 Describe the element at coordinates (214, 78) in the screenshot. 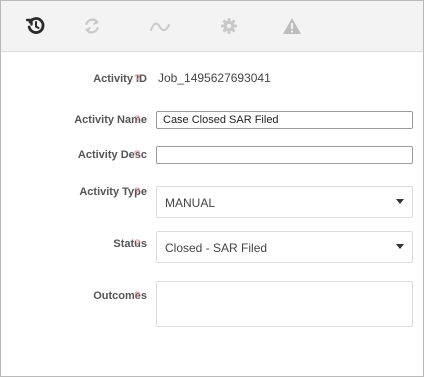

I see `activity-id-value: Job_1495627693041` at that location.